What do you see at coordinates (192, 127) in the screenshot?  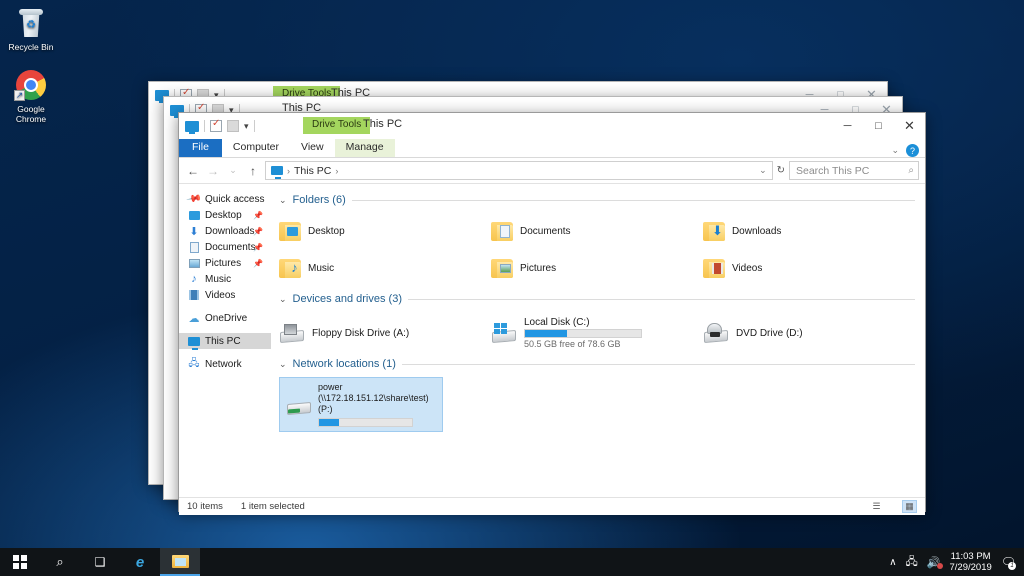 I see `explorer-icon` at bounding box center [192, 127].